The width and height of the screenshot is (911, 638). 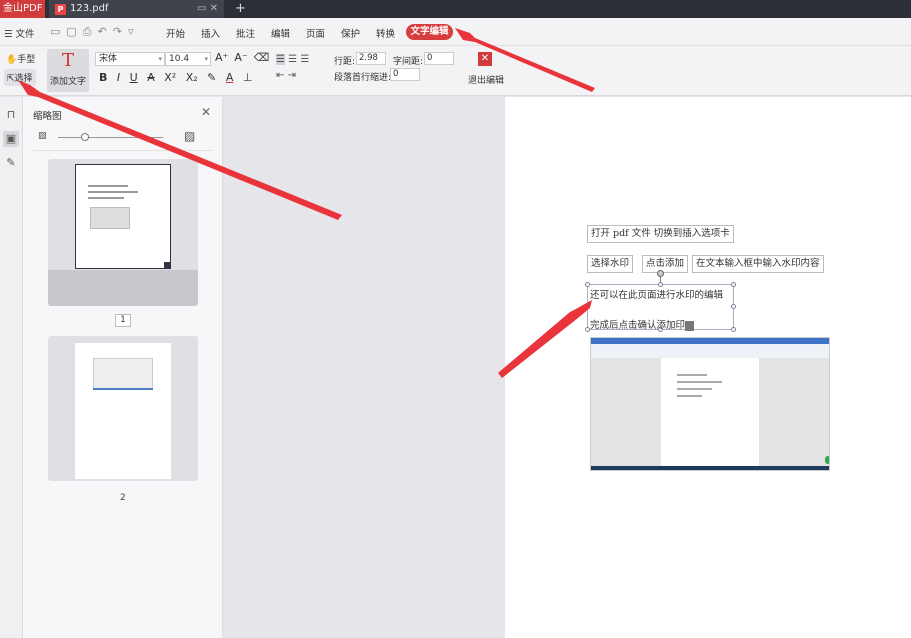 I want to click on close-icon: ✕, so click(x=206, y=112).